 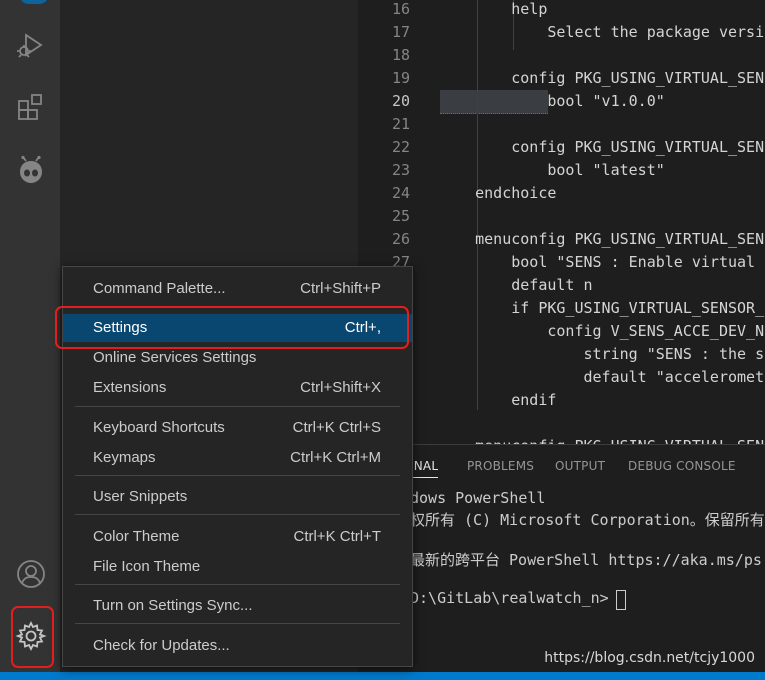 I want to click on line-number: 24, so click(x=400, y=193).